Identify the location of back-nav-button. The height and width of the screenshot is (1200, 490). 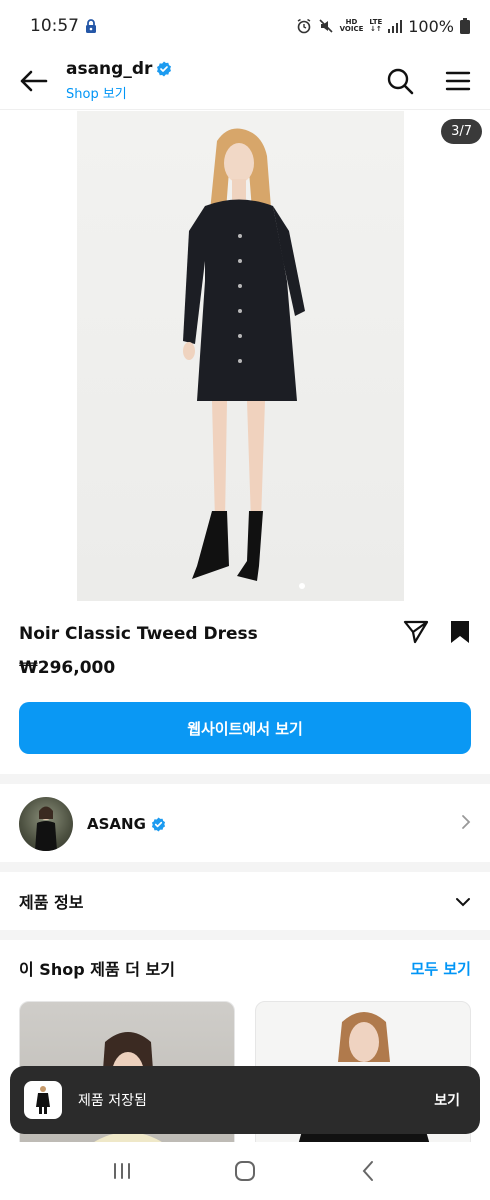
(368, 1171).